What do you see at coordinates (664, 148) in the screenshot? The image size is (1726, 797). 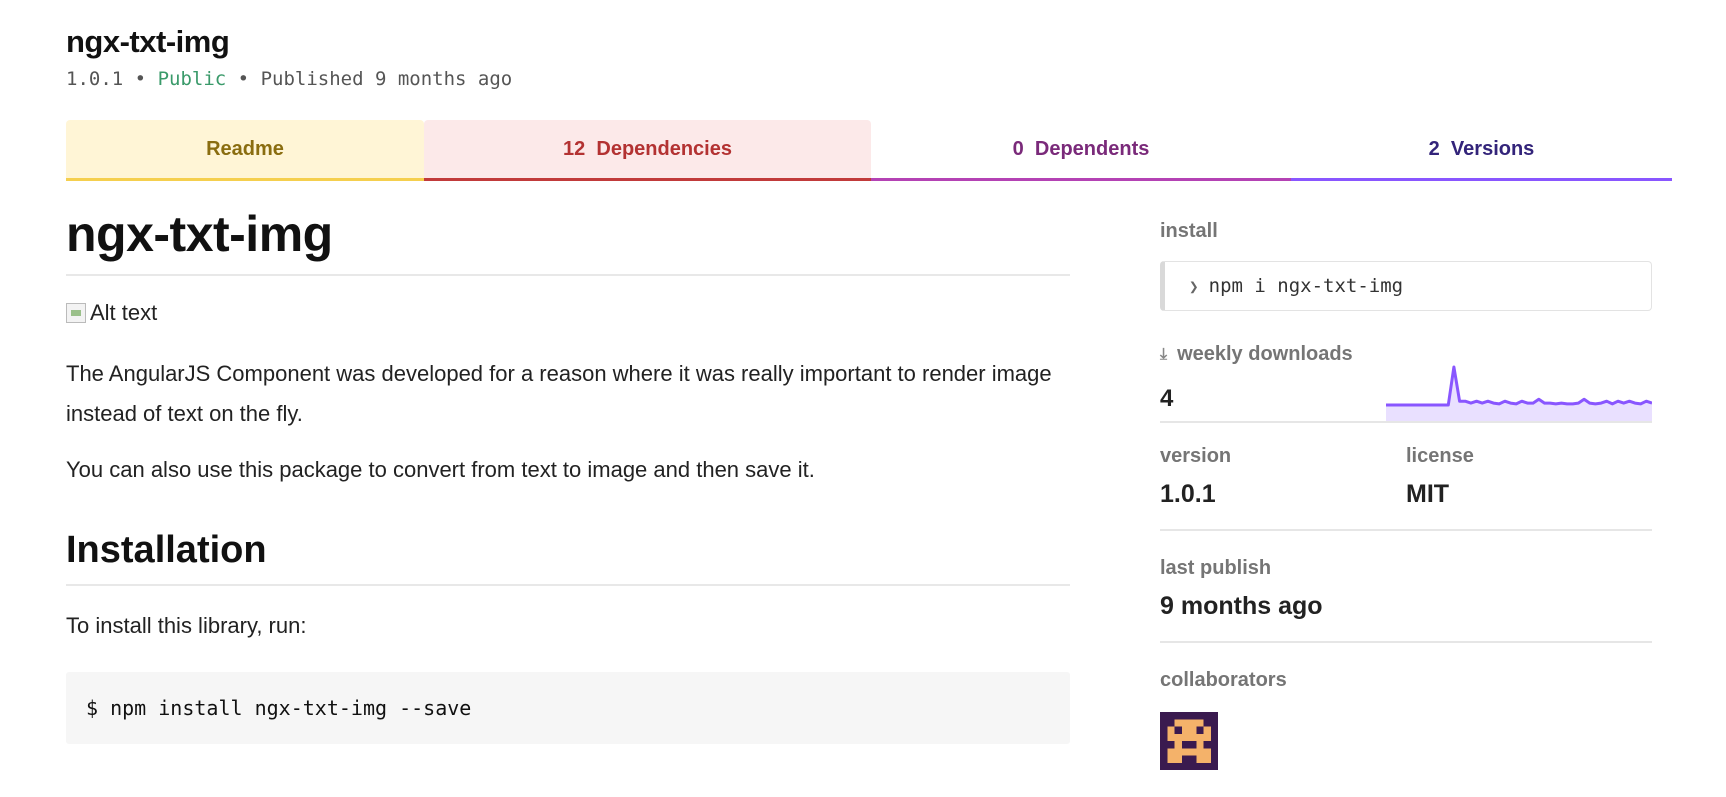 I see `tab-label: Dependencies` at bounding box center [664, 148].